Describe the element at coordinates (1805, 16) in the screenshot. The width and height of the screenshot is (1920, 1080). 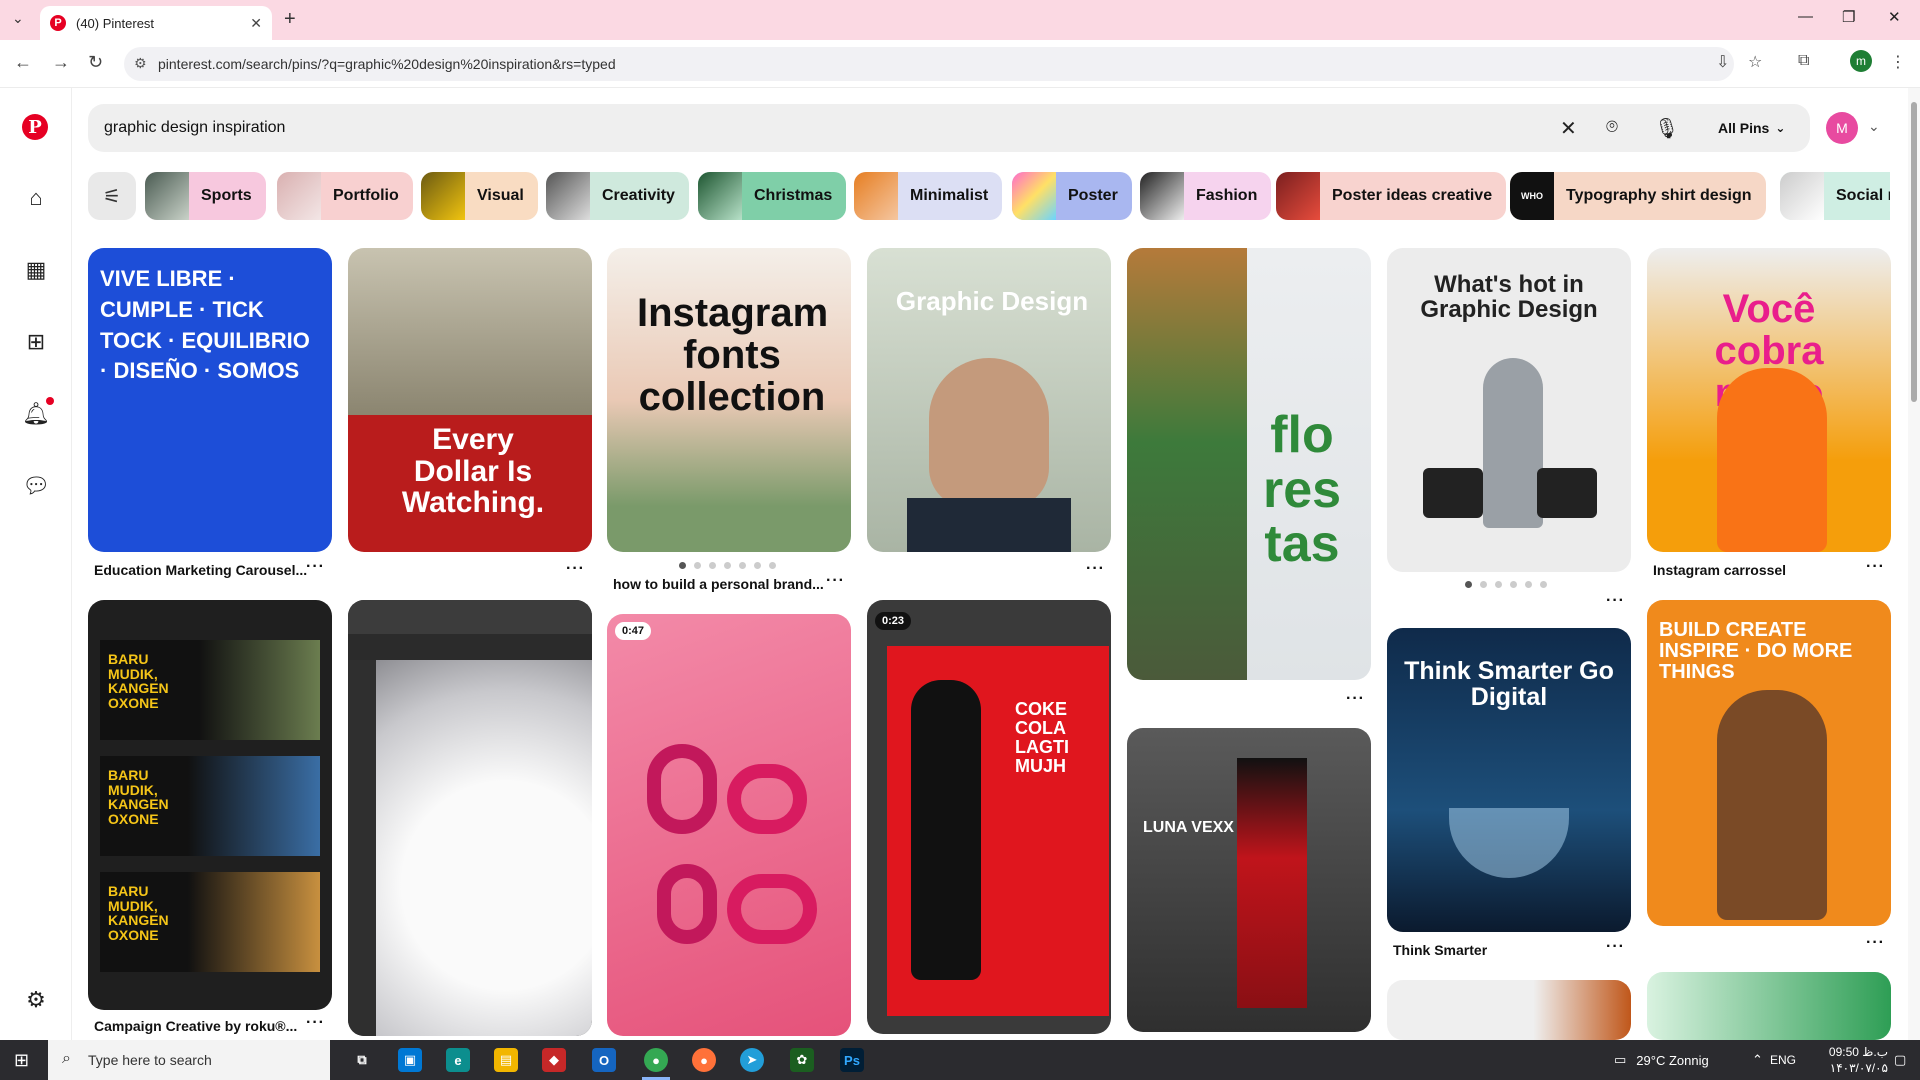
I see `minimize-icon: —` at that location.